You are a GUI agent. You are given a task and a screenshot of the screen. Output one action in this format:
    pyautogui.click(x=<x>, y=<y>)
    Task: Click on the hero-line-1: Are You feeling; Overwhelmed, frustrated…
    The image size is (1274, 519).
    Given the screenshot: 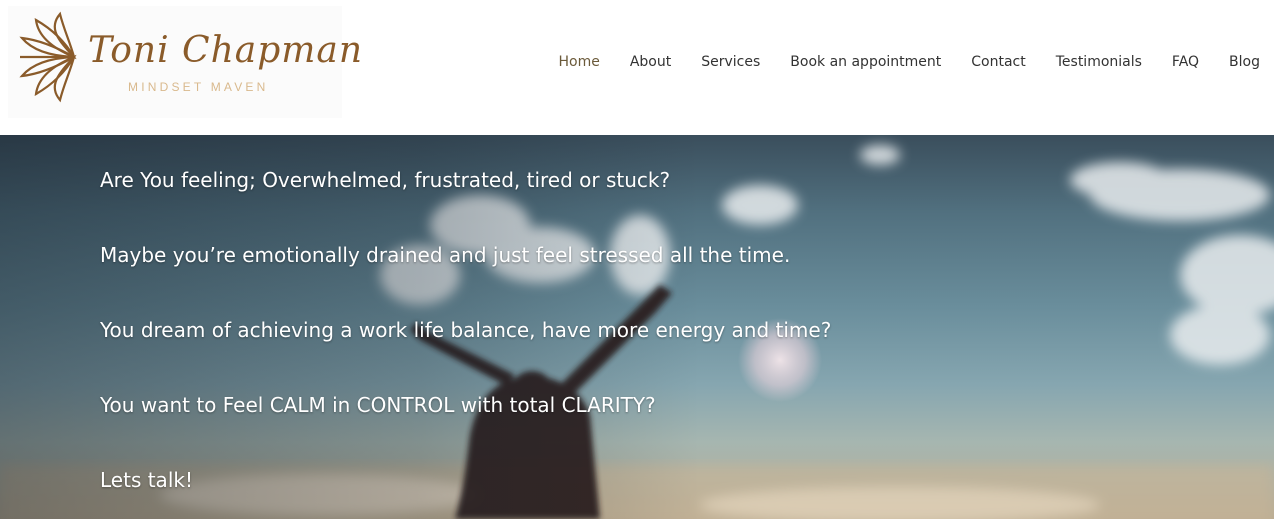 What is the action you would take?
    pyautogui.click(x=385, y=180)
    